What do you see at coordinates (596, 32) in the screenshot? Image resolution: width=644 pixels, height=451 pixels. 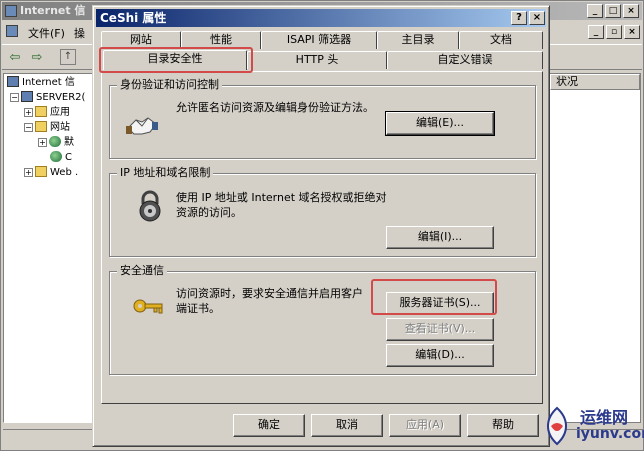 I see `child-minimize-icon: _` at bounding box center [596, 32].